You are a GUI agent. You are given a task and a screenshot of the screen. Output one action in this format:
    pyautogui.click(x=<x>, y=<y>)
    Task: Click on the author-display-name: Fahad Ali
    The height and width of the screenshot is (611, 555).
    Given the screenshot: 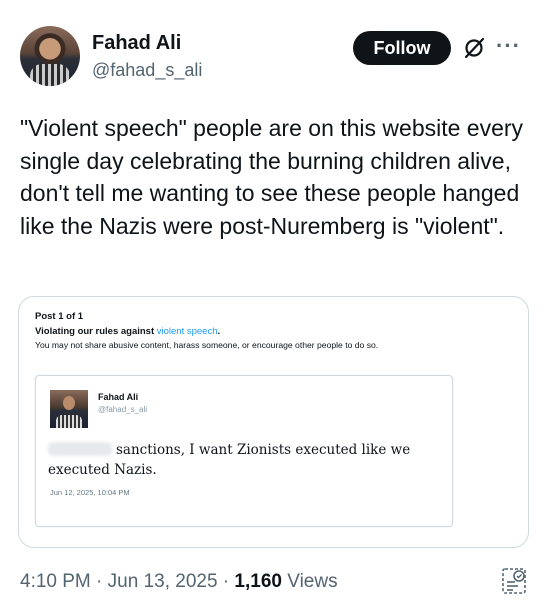 What is the action you would take?
    pyautogui.click(x=136, y=43)
    